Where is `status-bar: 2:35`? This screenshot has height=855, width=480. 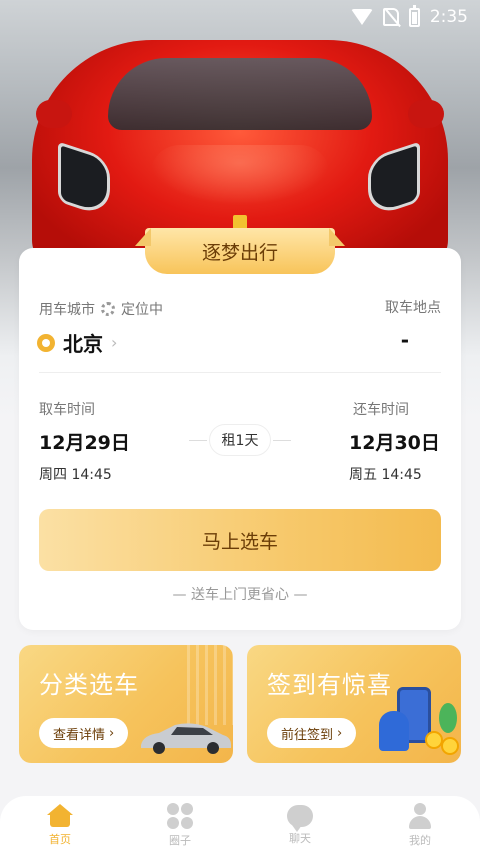 status-bar: 2:35 is located at coordinates (240, 17).